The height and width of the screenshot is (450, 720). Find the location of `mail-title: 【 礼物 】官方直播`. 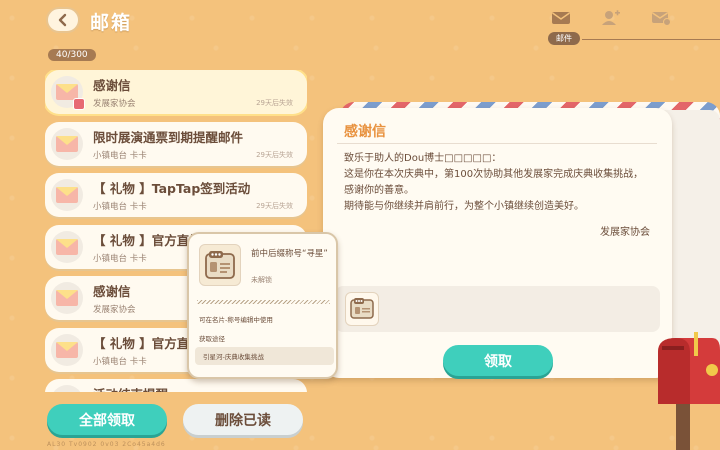

mail-title: 【 礼物 】官方直播 is located at coordinates (147, 240).